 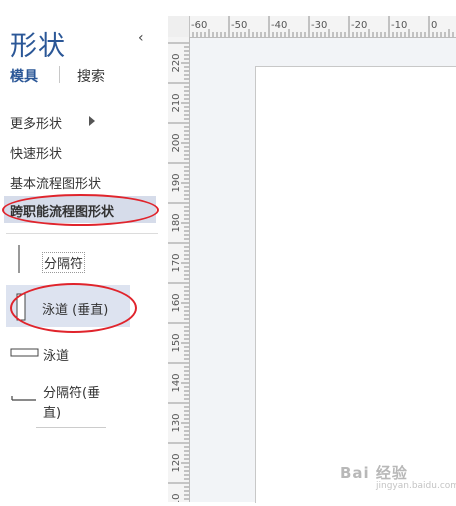 I want to click on shape-separator-vertical: 分隔符(垂 直), so click(x=68, y=401).